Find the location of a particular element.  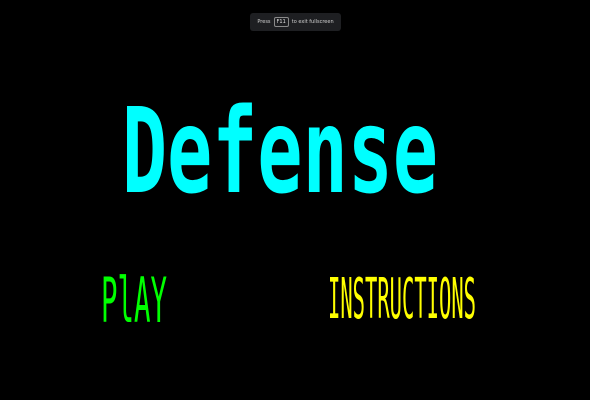

instructions-button: INSTRUCTIONS is located at coordinates (402, 299).